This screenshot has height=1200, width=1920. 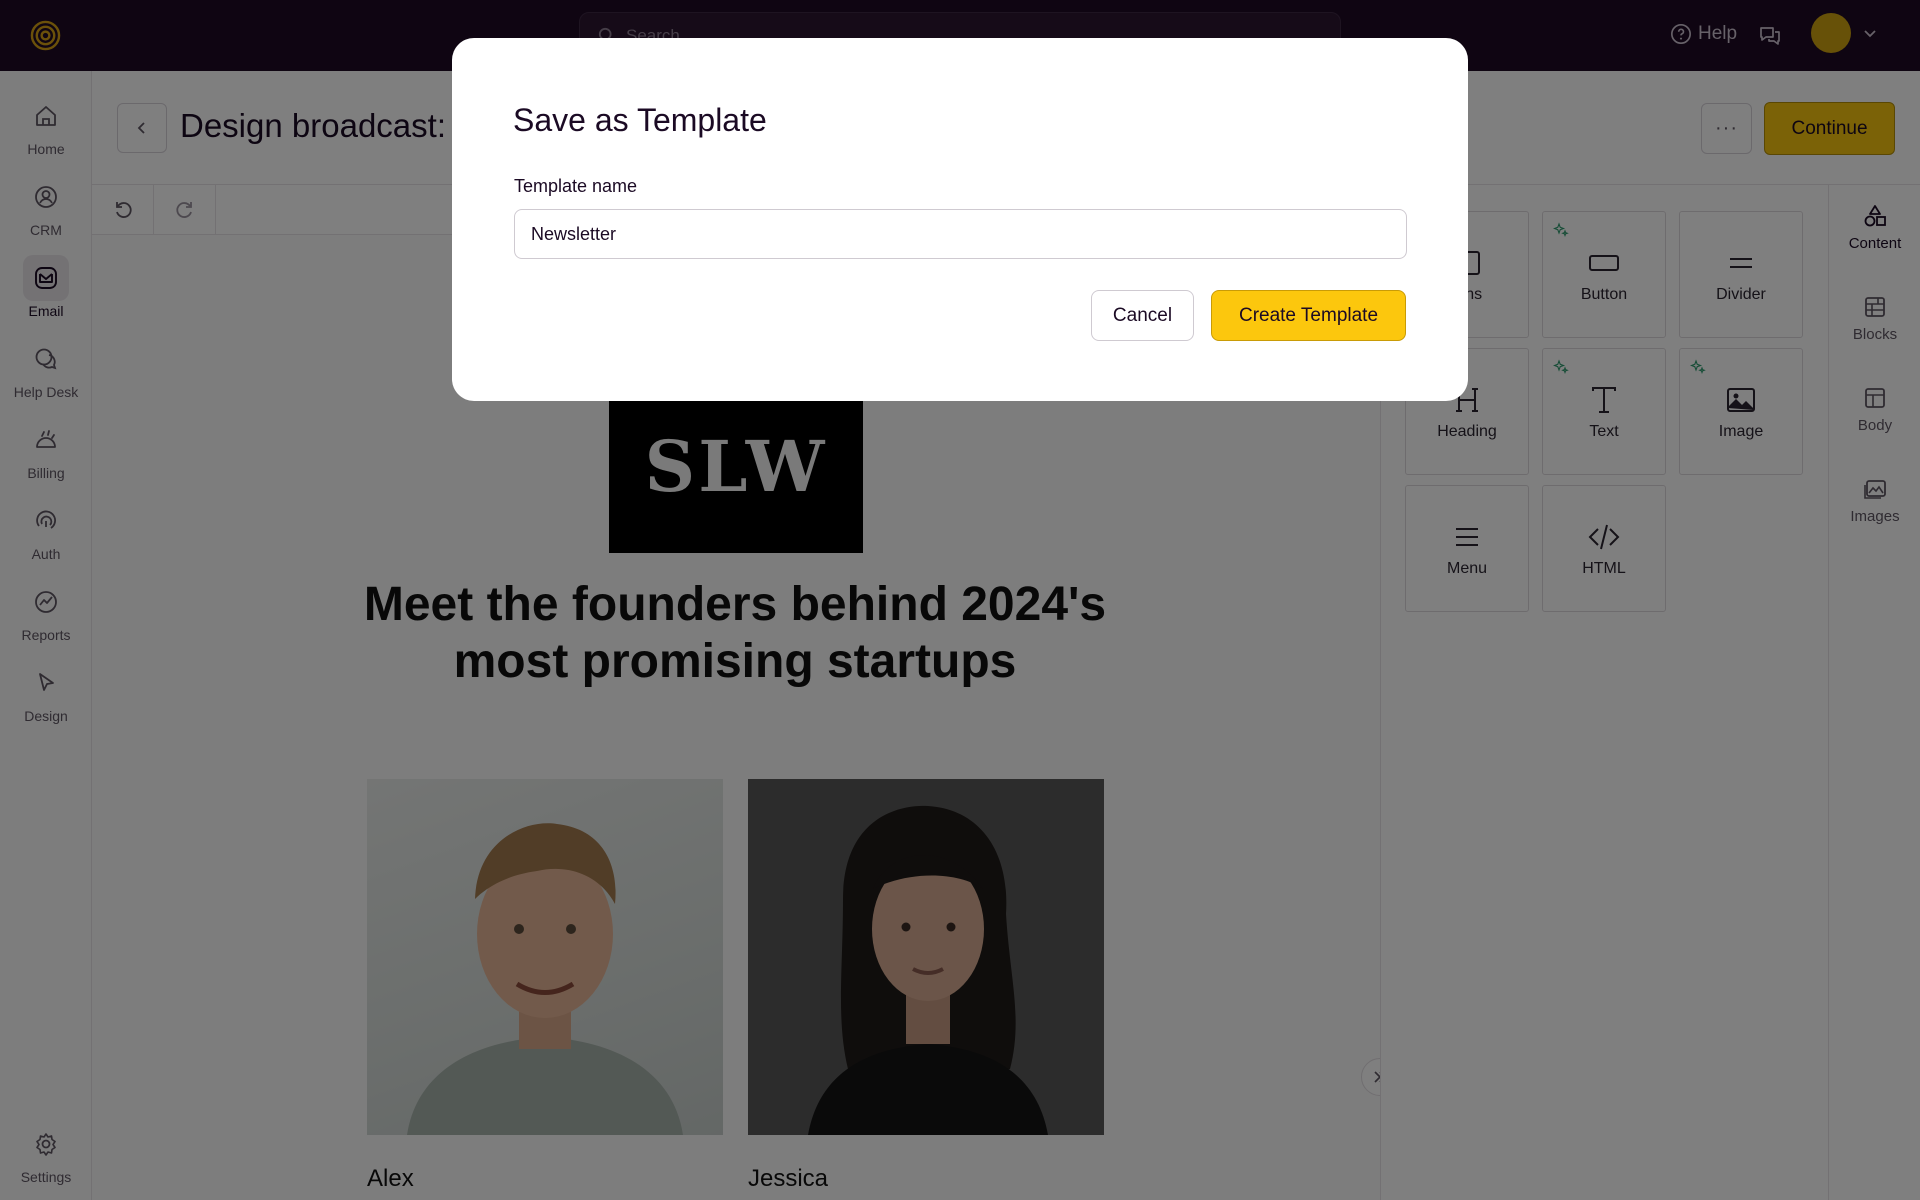 What do you see at coordinates (576, 186) in the screenshot?
I see `template-name-label: Template name` at bounding box center [576, 186].